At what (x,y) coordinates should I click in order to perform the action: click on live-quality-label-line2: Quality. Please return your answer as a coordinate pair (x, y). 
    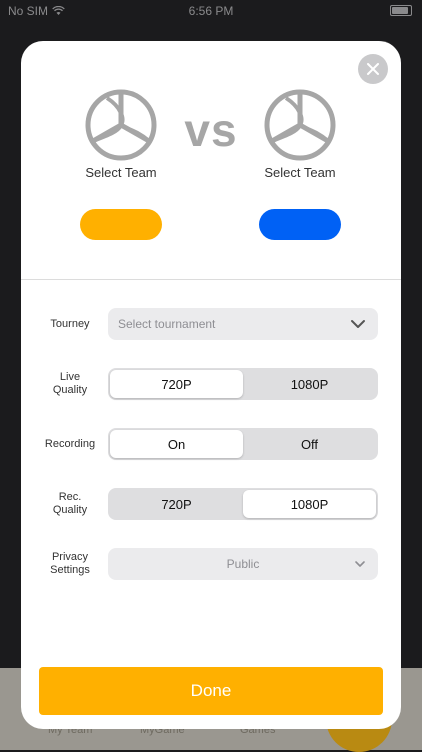
    Looking at the image, I should click on (70, 390).